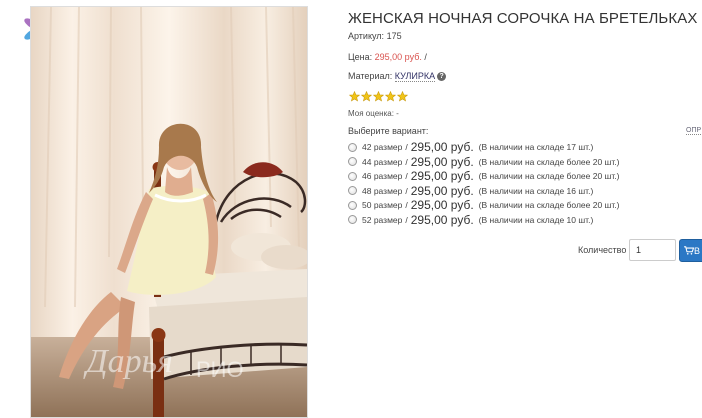 The image size is (702, 418). What do you see at coordinates (394, 36) in the screenshot?
I see `article-value: 175` at bounding box center [394, 36].